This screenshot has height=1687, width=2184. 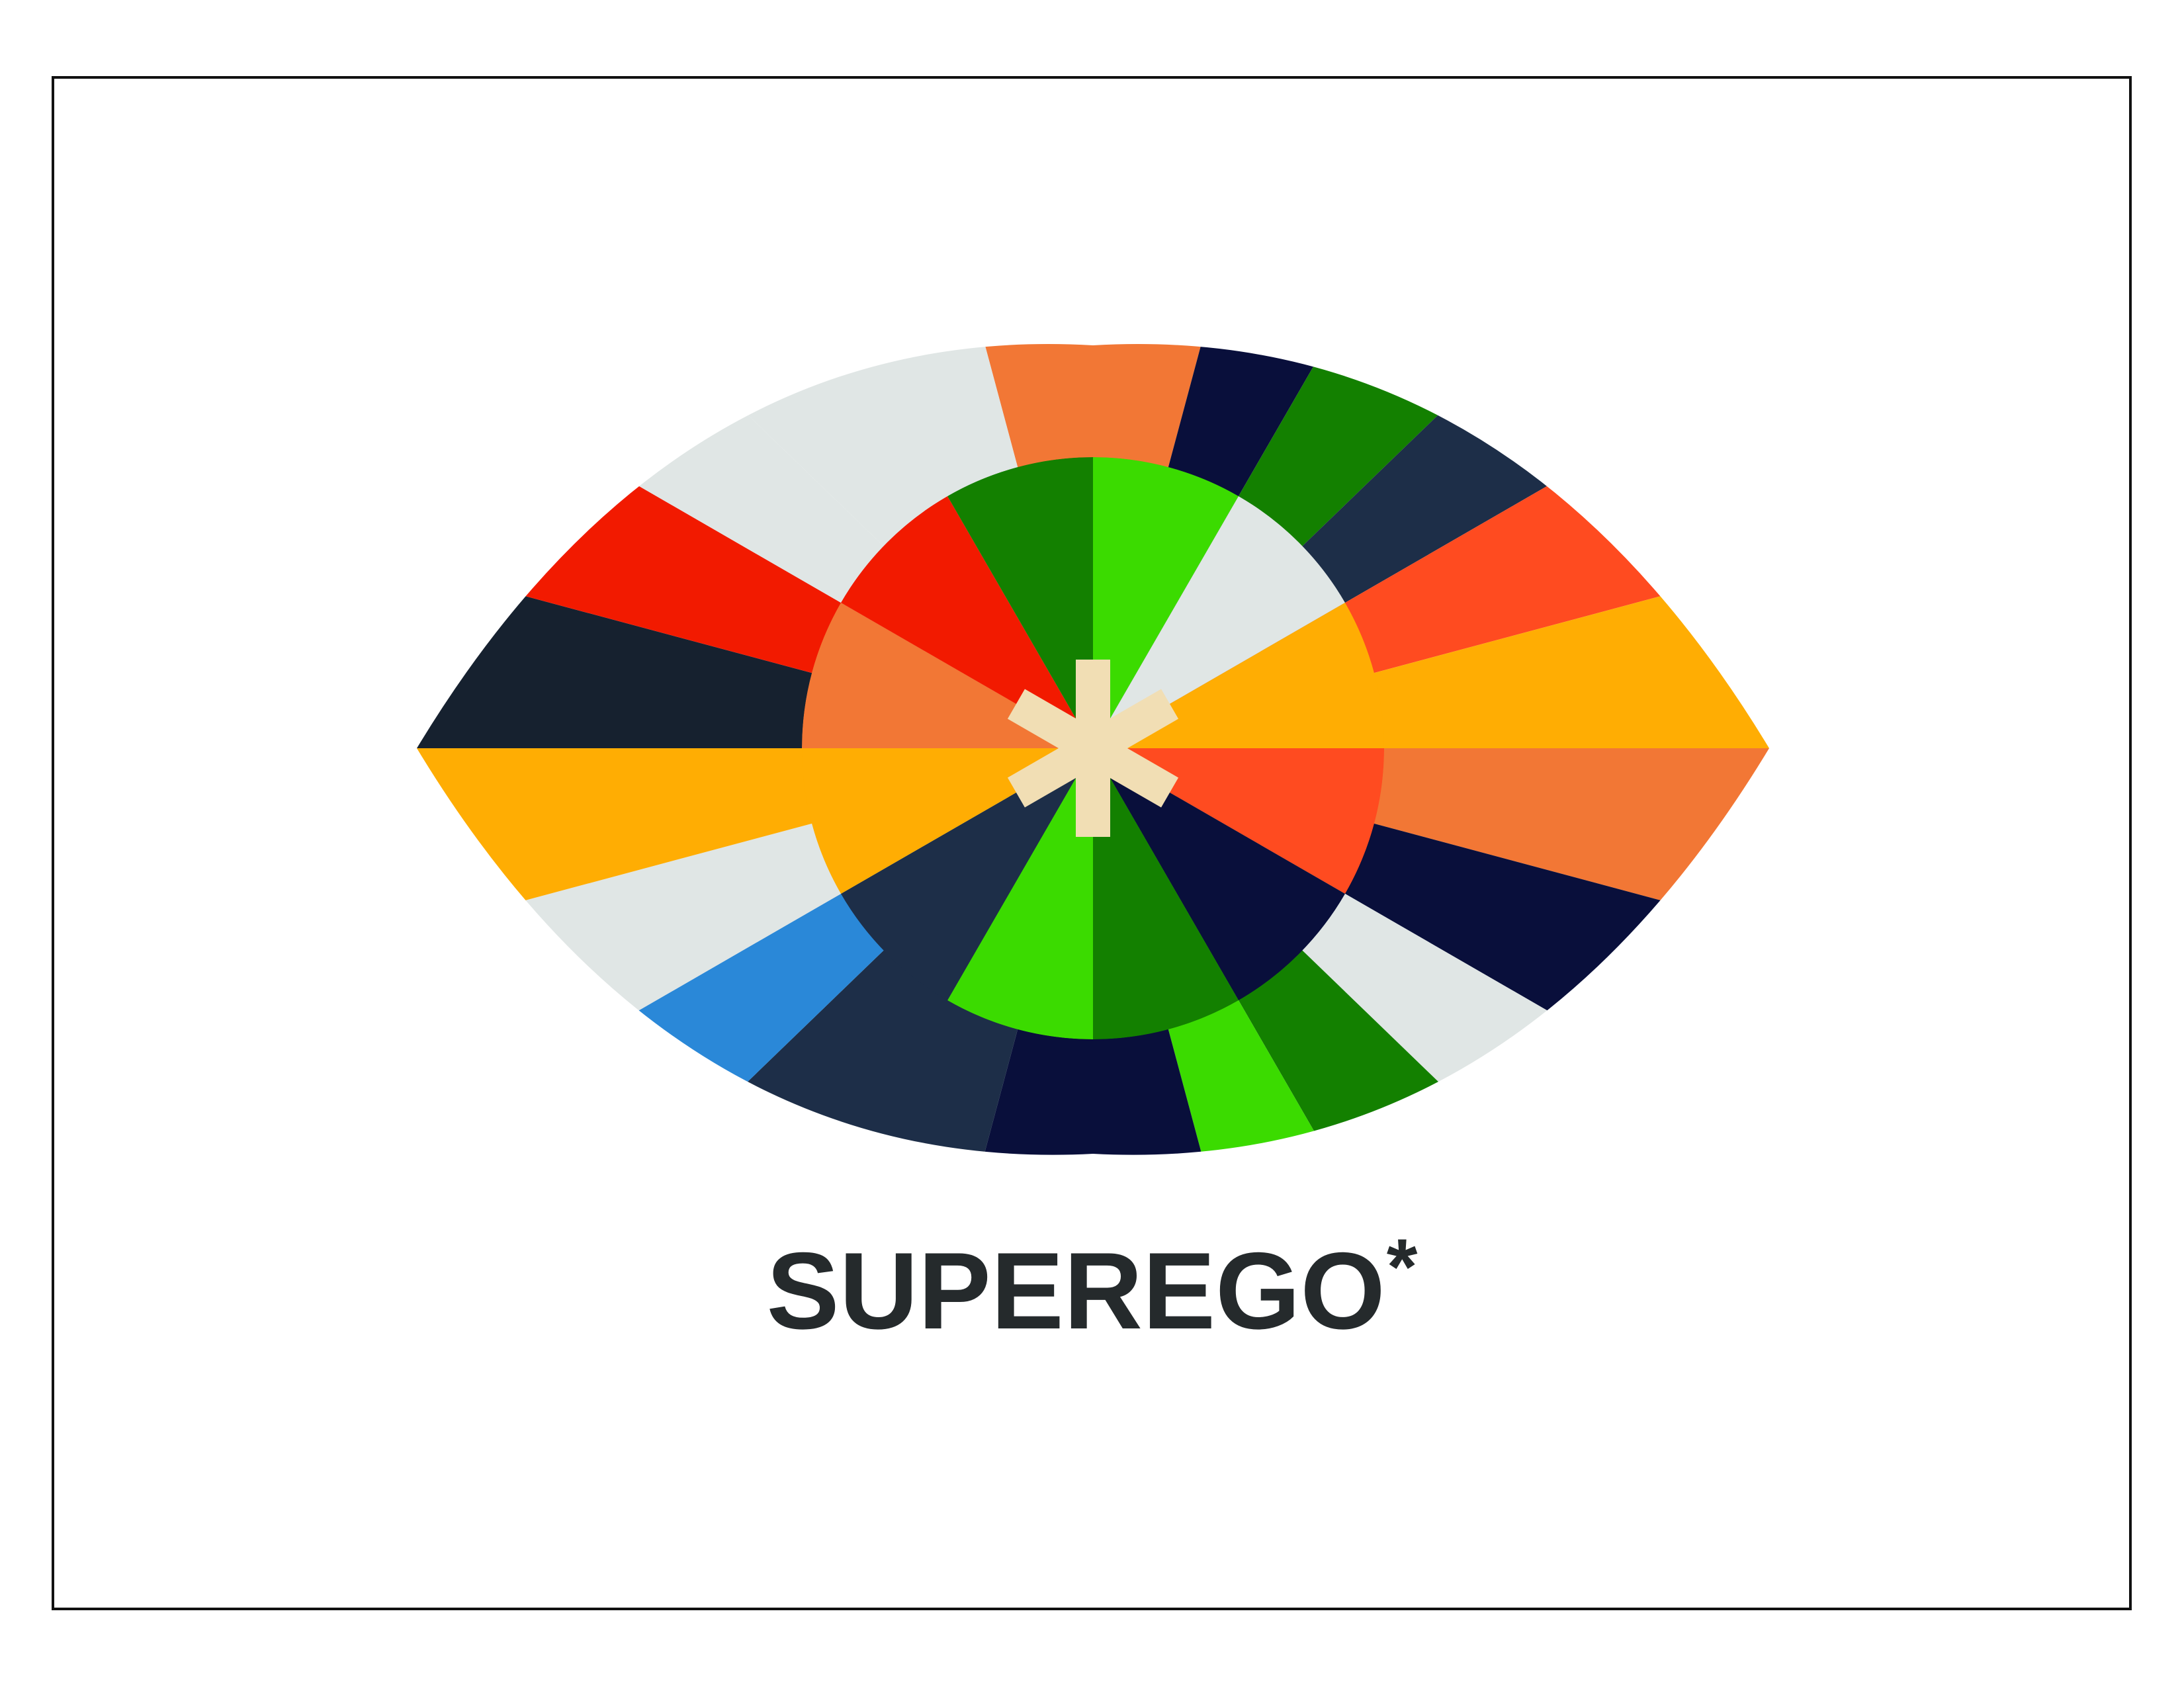 I want to click on brand-wordmark: SUPEREGO*, so click(x=1092, y=1286).